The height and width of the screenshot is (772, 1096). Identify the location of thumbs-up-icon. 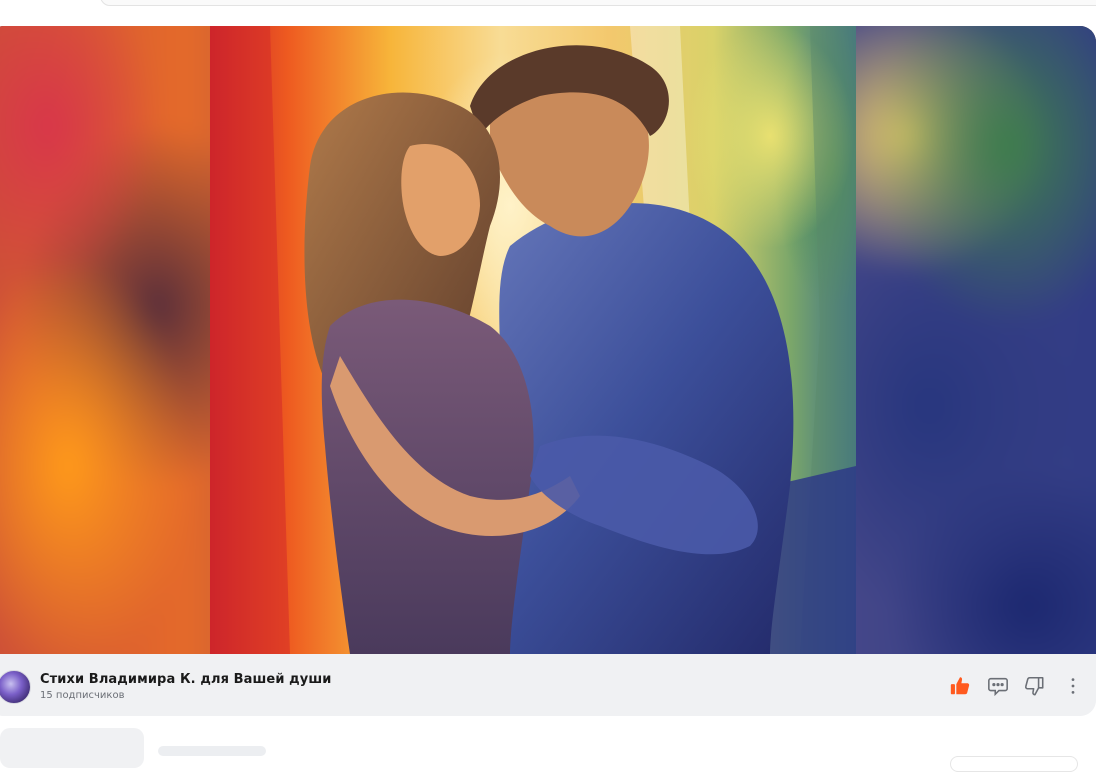
(960, 686).